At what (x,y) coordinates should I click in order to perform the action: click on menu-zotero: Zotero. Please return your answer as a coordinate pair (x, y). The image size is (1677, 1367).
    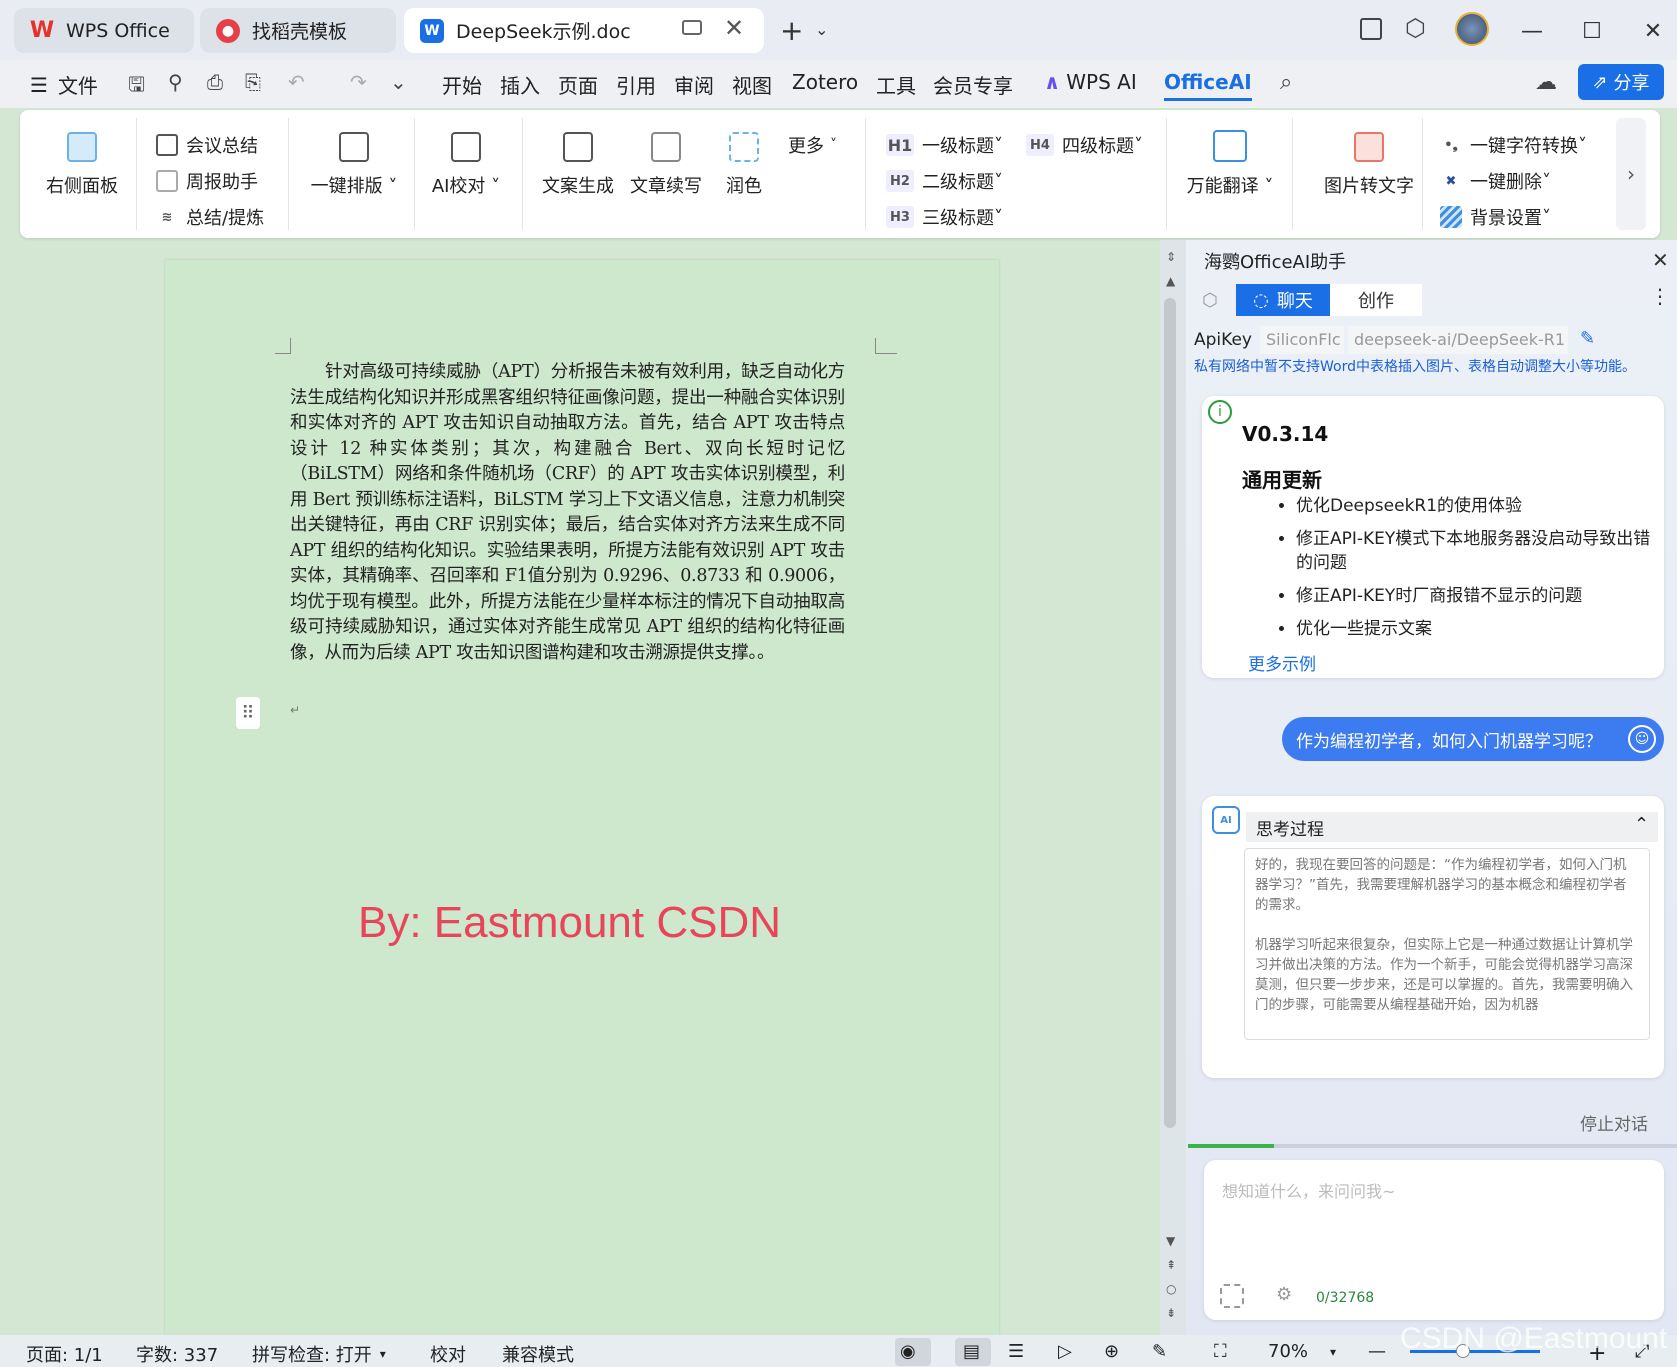
    Looking at the image, I should click on (825, 82).